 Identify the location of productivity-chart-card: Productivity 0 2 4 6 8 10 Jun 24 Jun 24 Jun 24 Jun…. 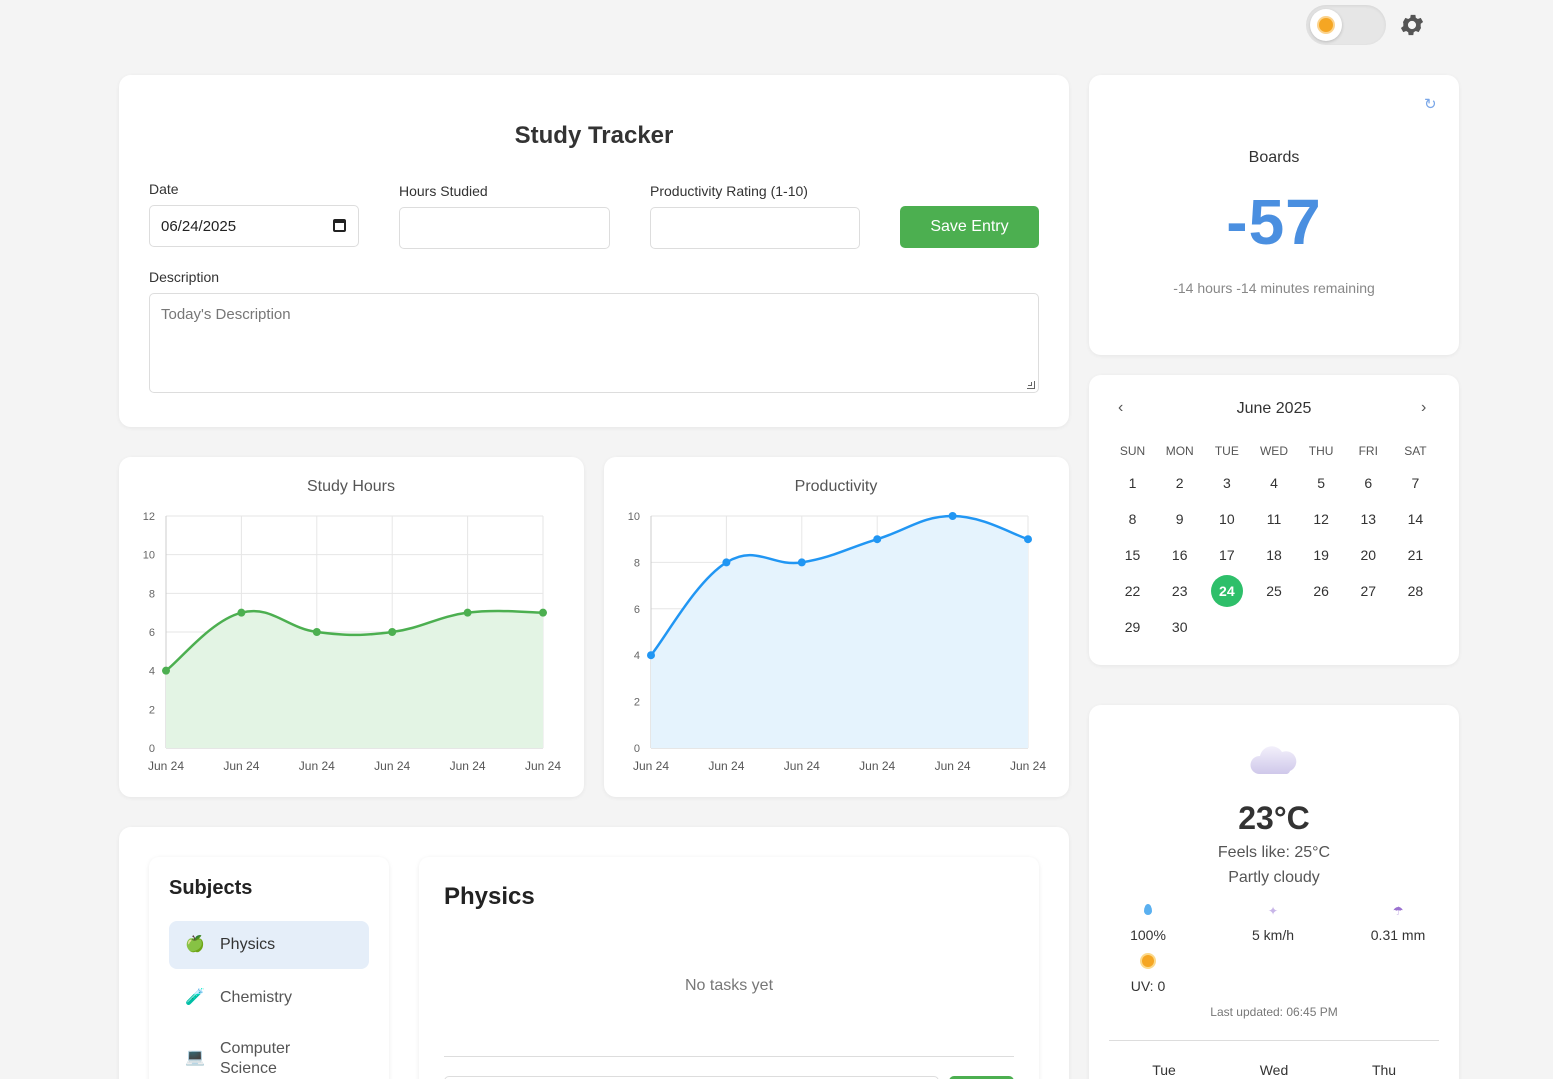
(836, 627).